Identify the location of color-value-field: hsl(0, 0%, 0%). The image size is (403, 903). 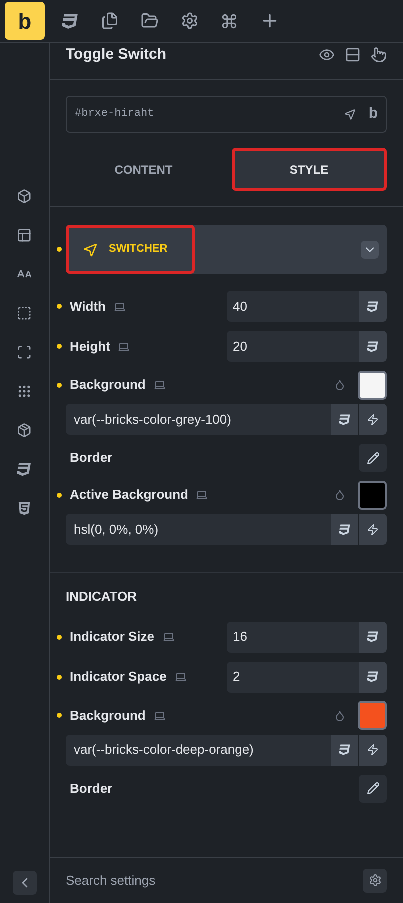
(226, 529).